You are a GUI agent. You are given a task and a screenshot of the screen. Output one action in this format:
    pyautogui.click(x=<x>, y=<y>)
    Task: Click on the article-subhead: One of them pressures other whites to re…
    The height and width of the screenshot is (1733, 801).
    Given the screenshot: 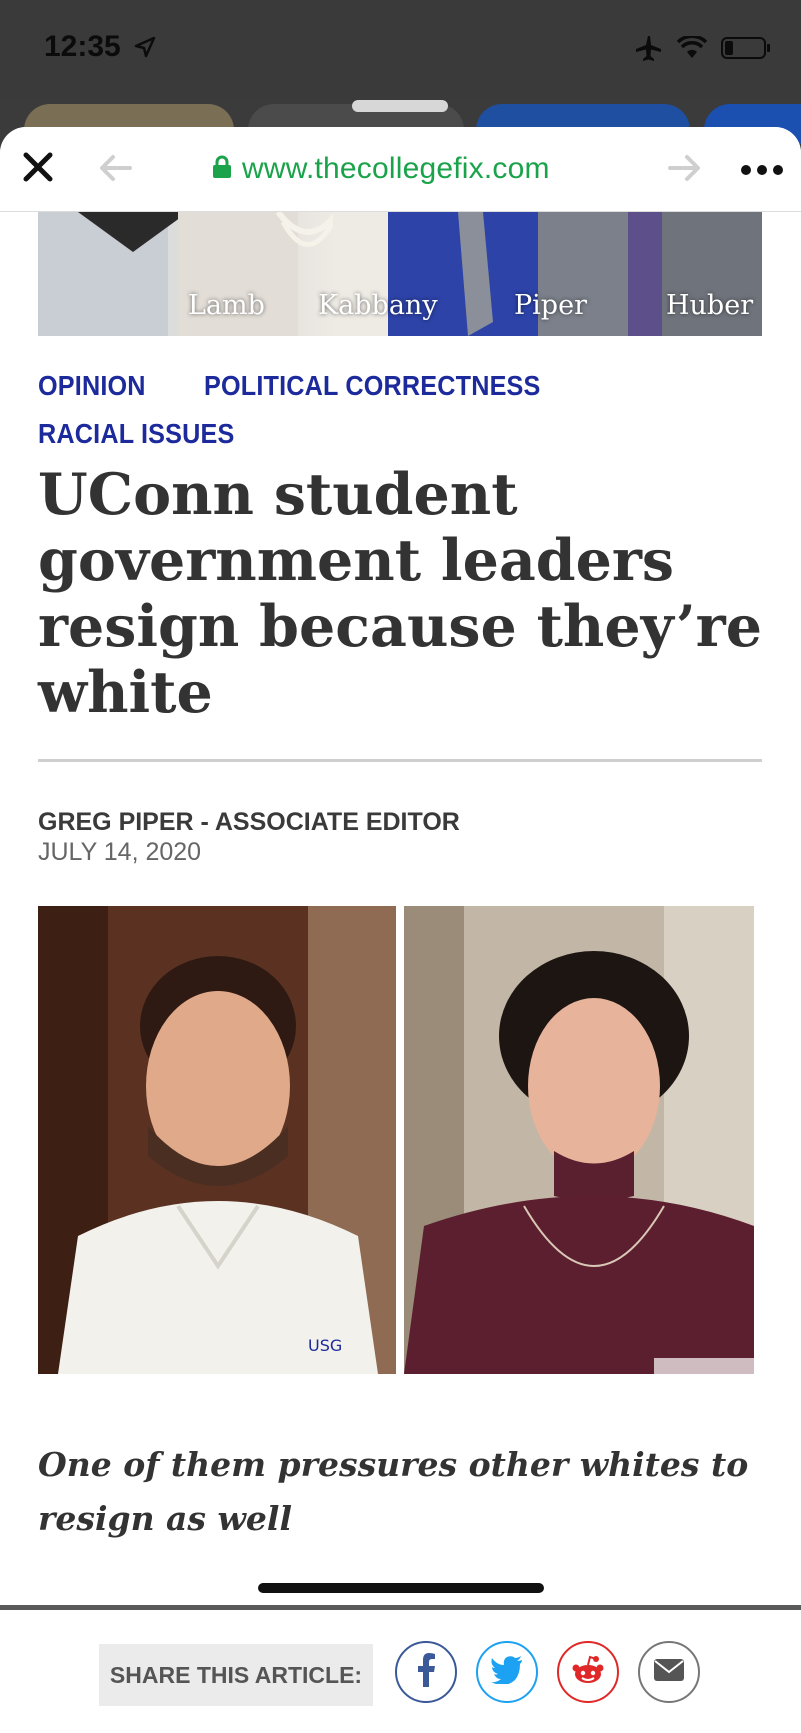 What is the action you would take?
    pyautogui.click(x=393, y=1491)
    